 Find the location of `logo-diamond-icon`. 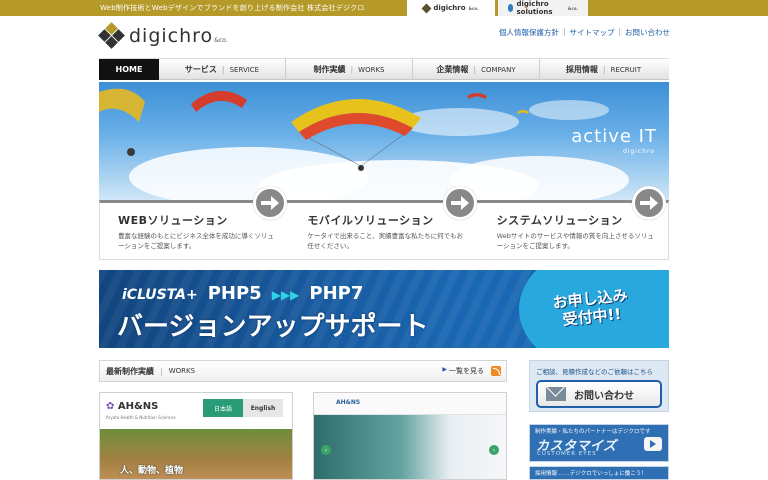

logo-diamond-icon is located at coordinates (111, 35).